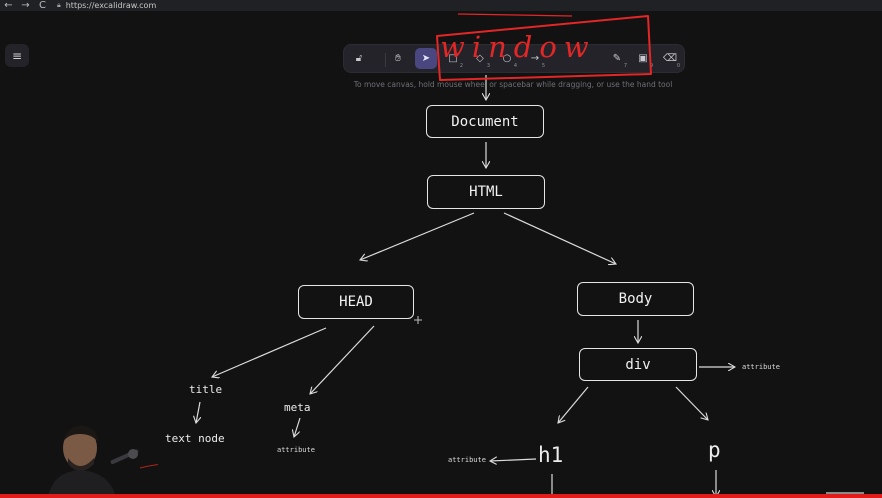  What do you see at coordinates (559, 238) in the screenshot?
I see `arrow-html-body` at bounding box center [559, 238].